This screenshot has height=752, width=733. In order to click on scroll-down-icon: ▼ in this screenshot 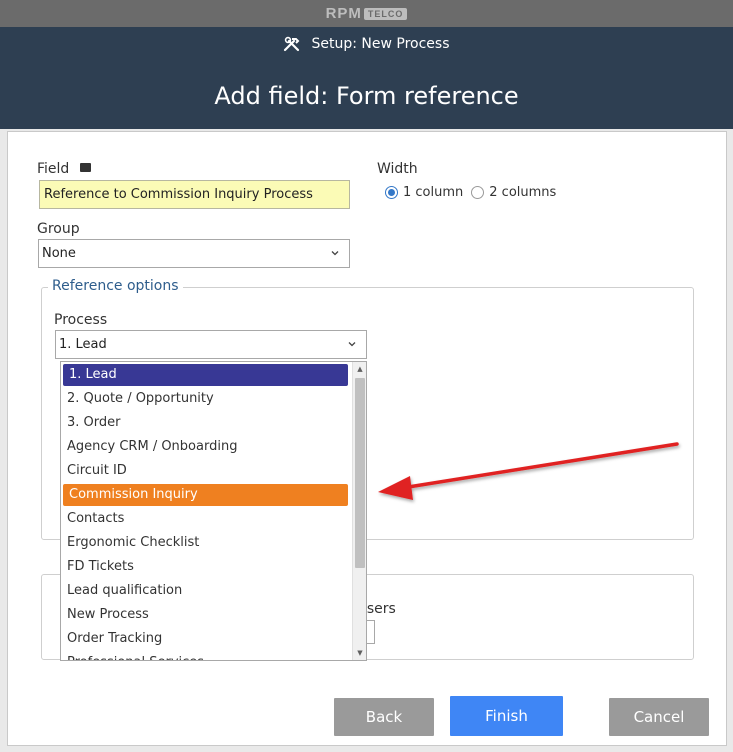, I will do `click(359, 653)`.